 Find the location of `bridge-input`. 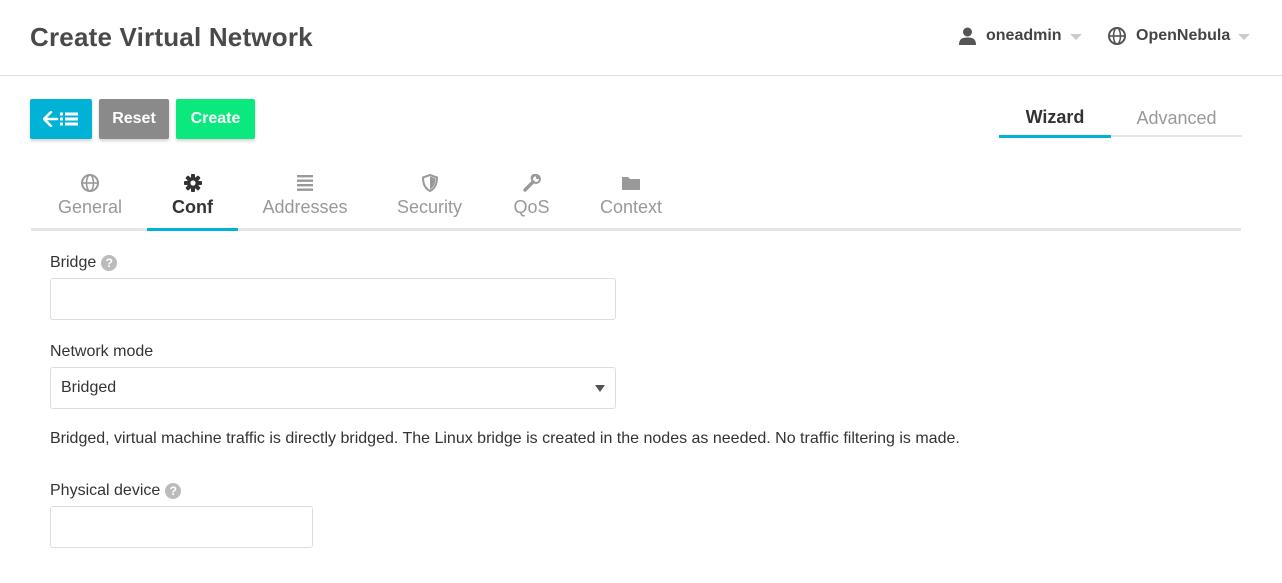

bridge-input is located at coordinates (333, 299).